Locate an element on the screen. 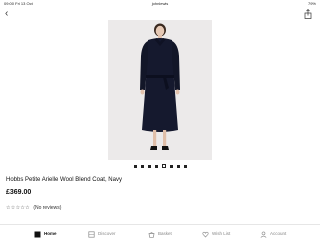  tab-account: Account is located at coordinates (273, 234).